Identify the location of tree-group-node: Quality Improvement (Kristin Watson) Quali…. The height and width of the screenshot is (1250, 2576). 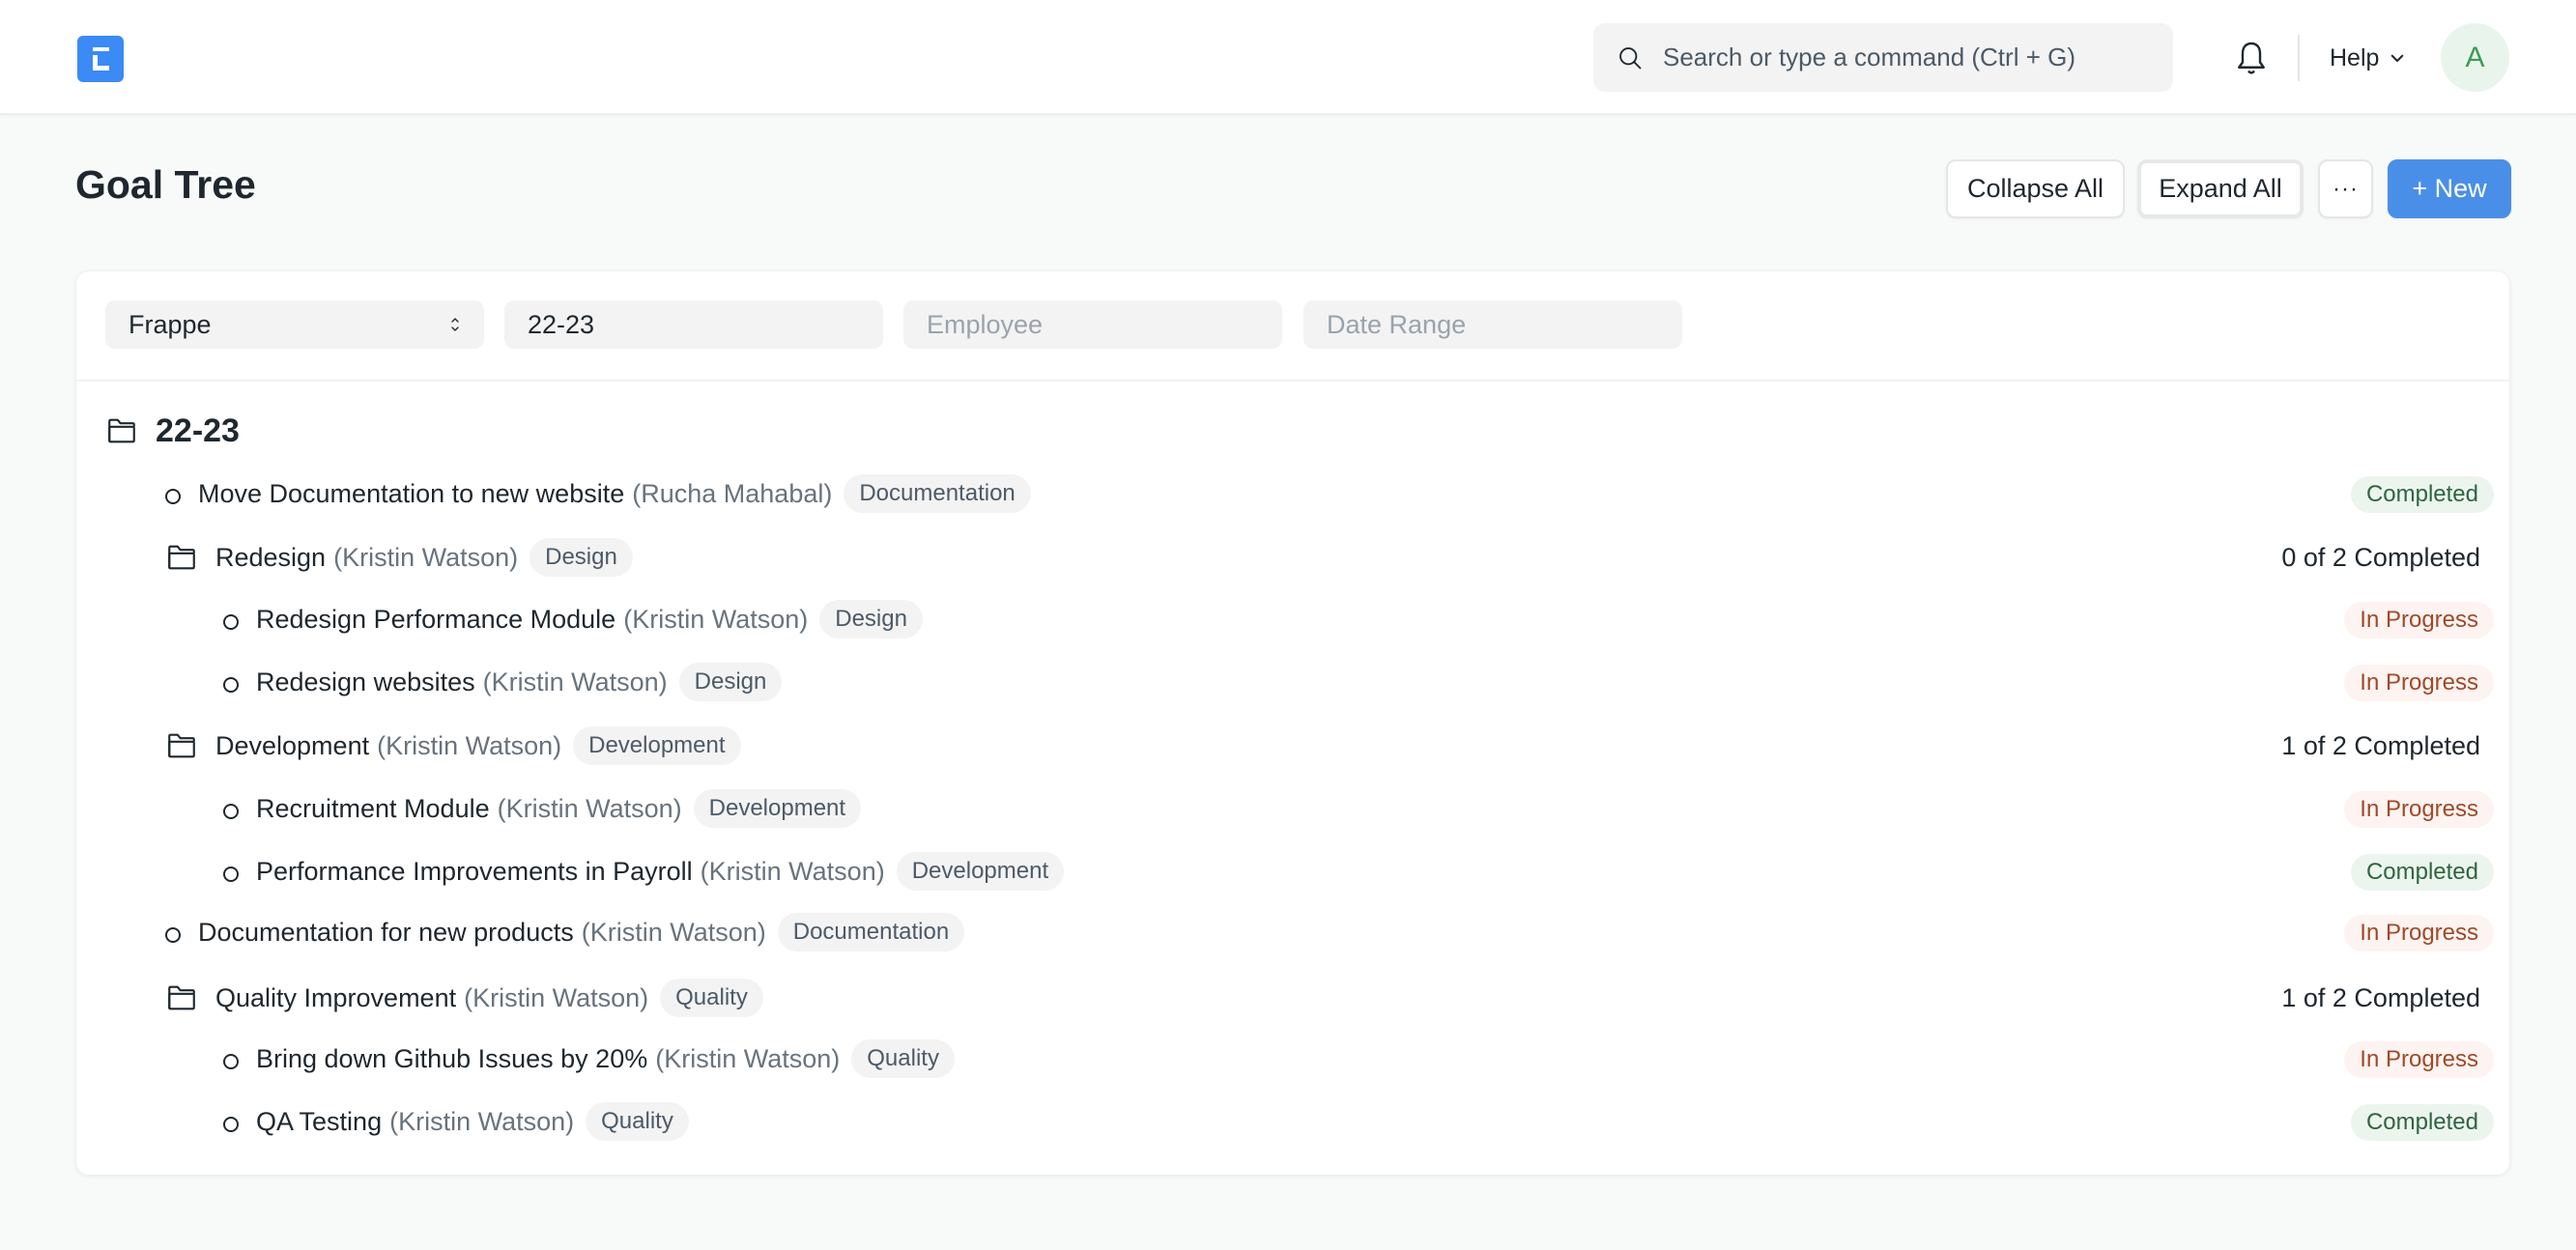
(464, 998).